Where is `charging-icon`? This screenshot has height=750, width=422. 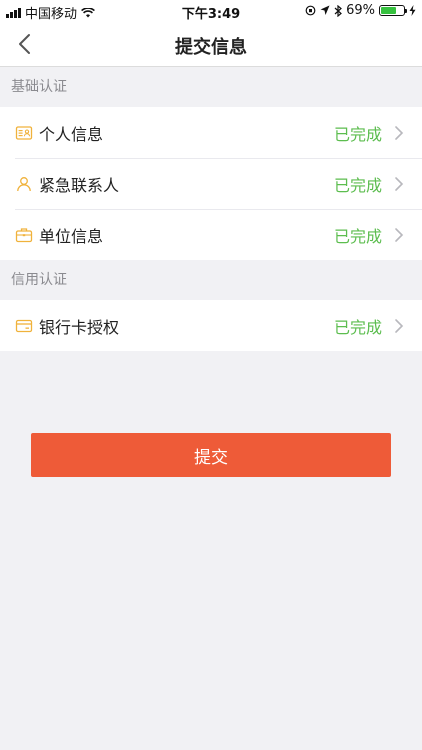 charging-icon is located at coordinates (412, 10).